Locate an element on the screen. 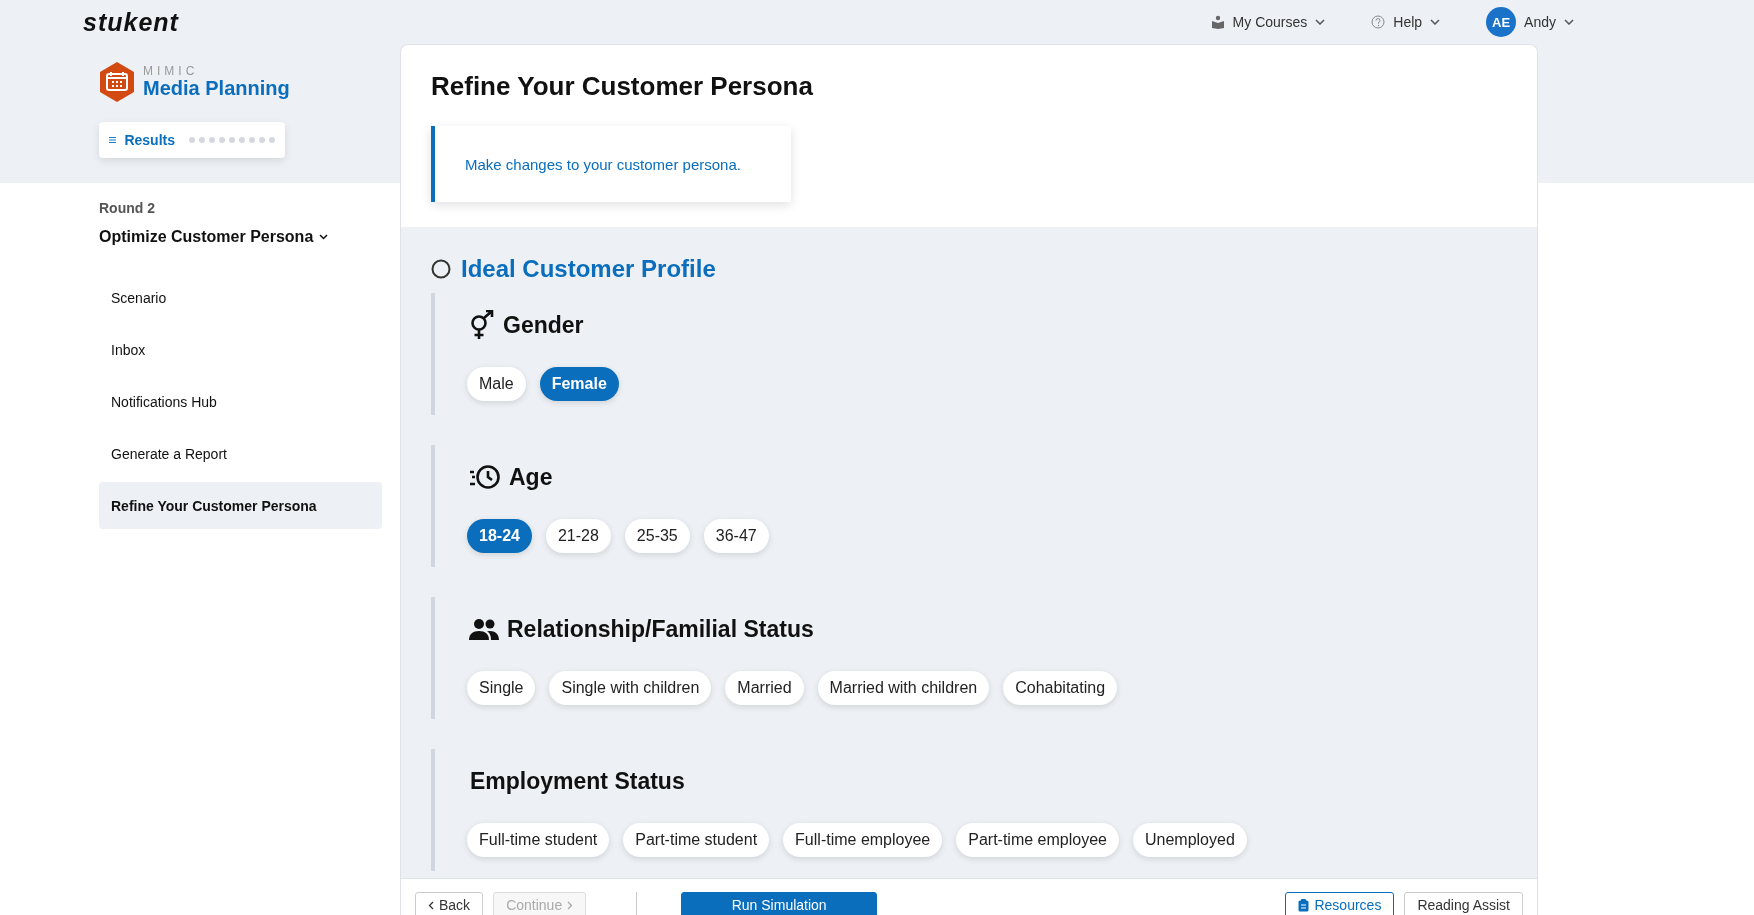 This screenshot has width=1754, height=915. chevron-icon is located at coordinates (324, 237).